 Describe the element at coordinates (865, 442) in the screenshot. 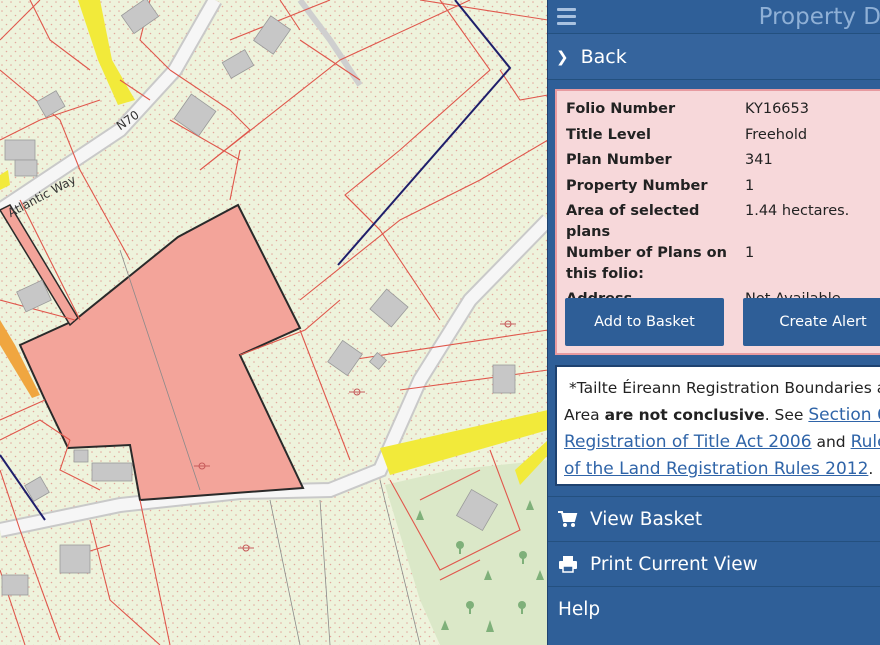

I see `rule-link: Rule` at that location.